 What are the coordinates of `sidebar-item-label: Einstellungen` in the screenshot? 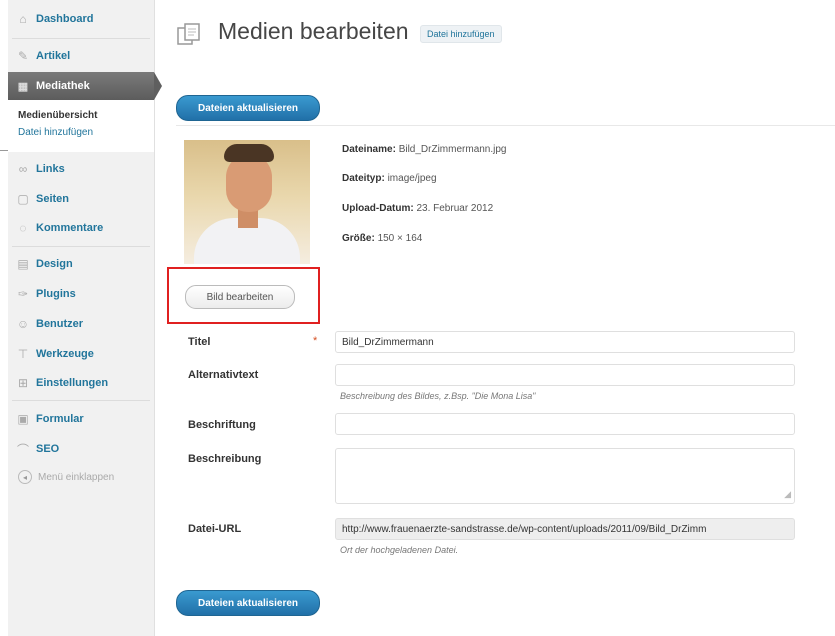 It's located at (72, 383).